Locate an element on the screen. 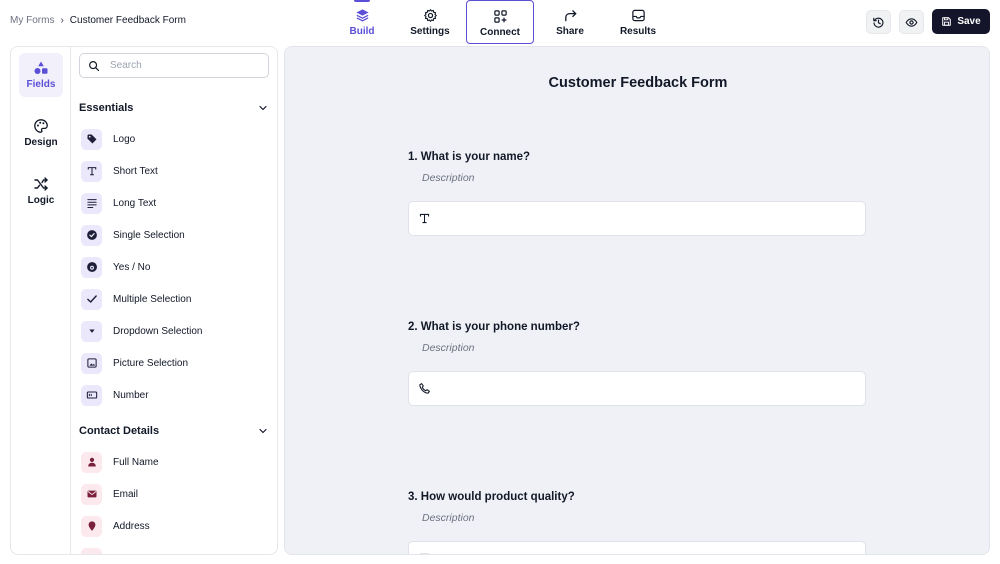 The height and width of the screenshot is (564, 1000). preview-button is located at coordinates (911, 22).